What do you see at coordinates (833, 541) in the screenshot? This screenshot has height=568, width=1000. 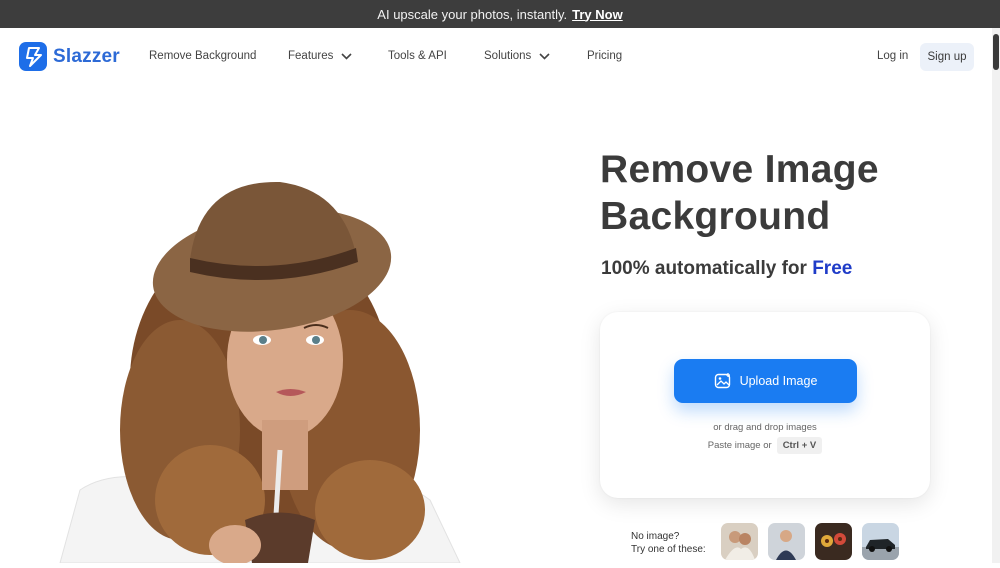 I see `sample-thumb-flowers` at bounding box center [833, 541].